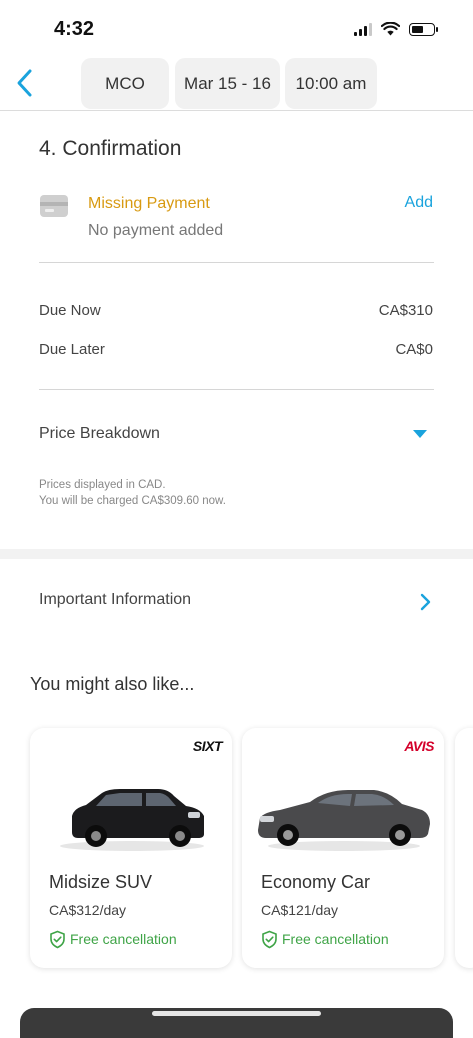 The width and height of the screenshot is (473, 1038). Describe the element at coordinates (72, 349) in the screenshot. I see `due-later-label: Due Later` at that location.